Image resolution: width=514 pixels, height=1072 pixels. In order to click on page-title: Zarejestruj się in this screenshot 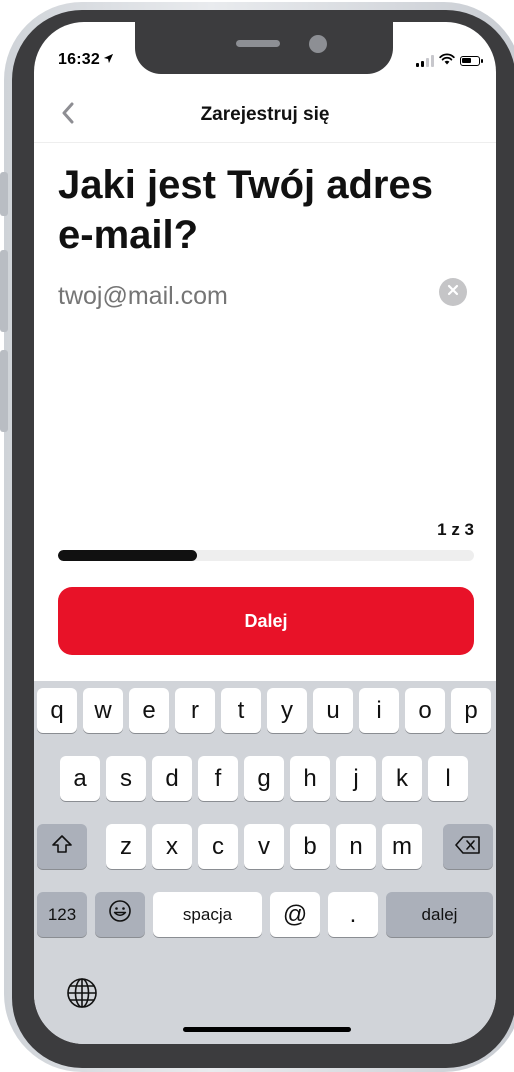, I will do `click(265, 114)`.